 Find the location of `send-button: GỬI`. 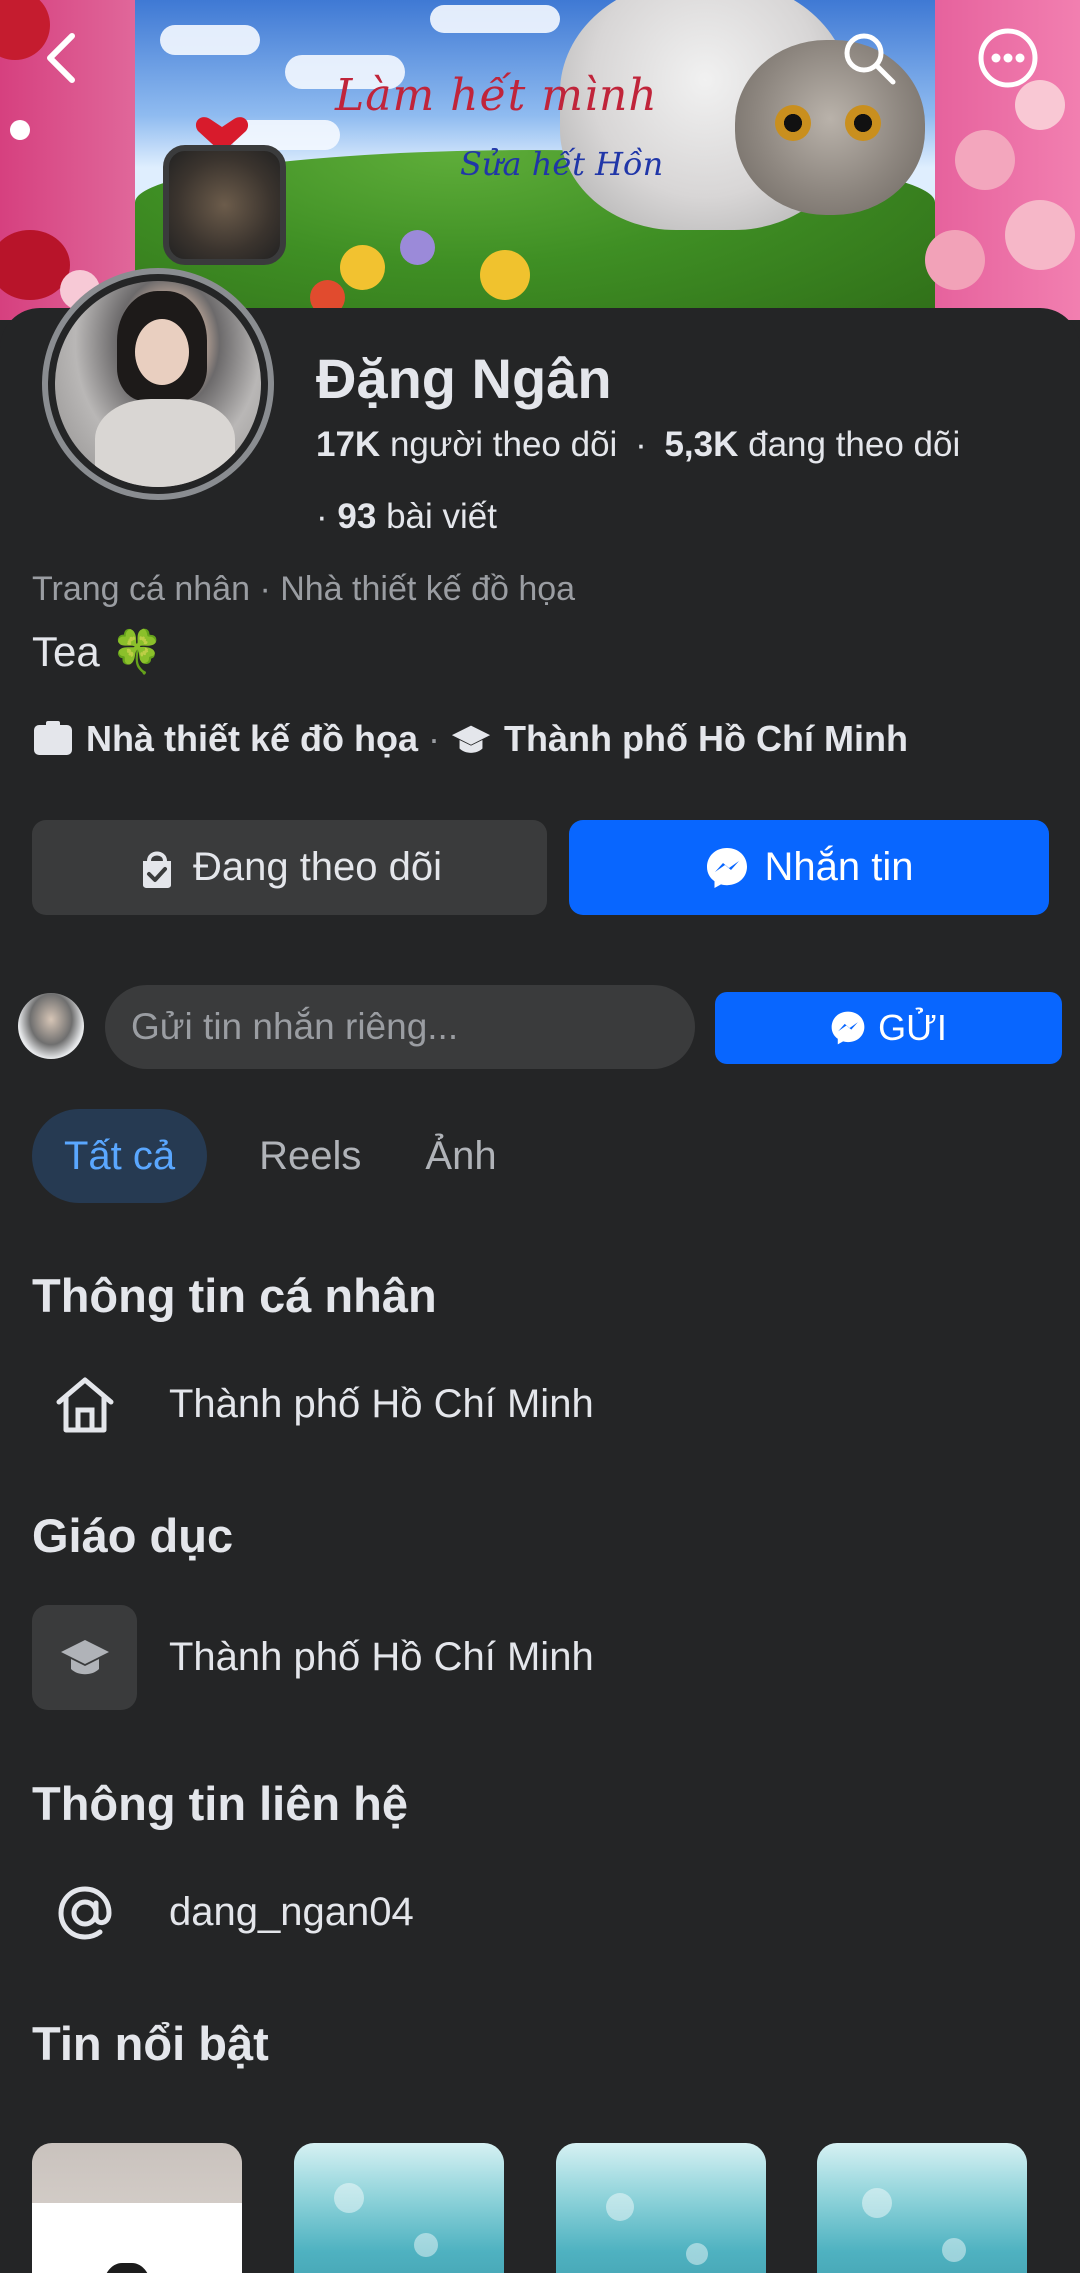

send-button: GỬI is located at coordinates (888, 1028).